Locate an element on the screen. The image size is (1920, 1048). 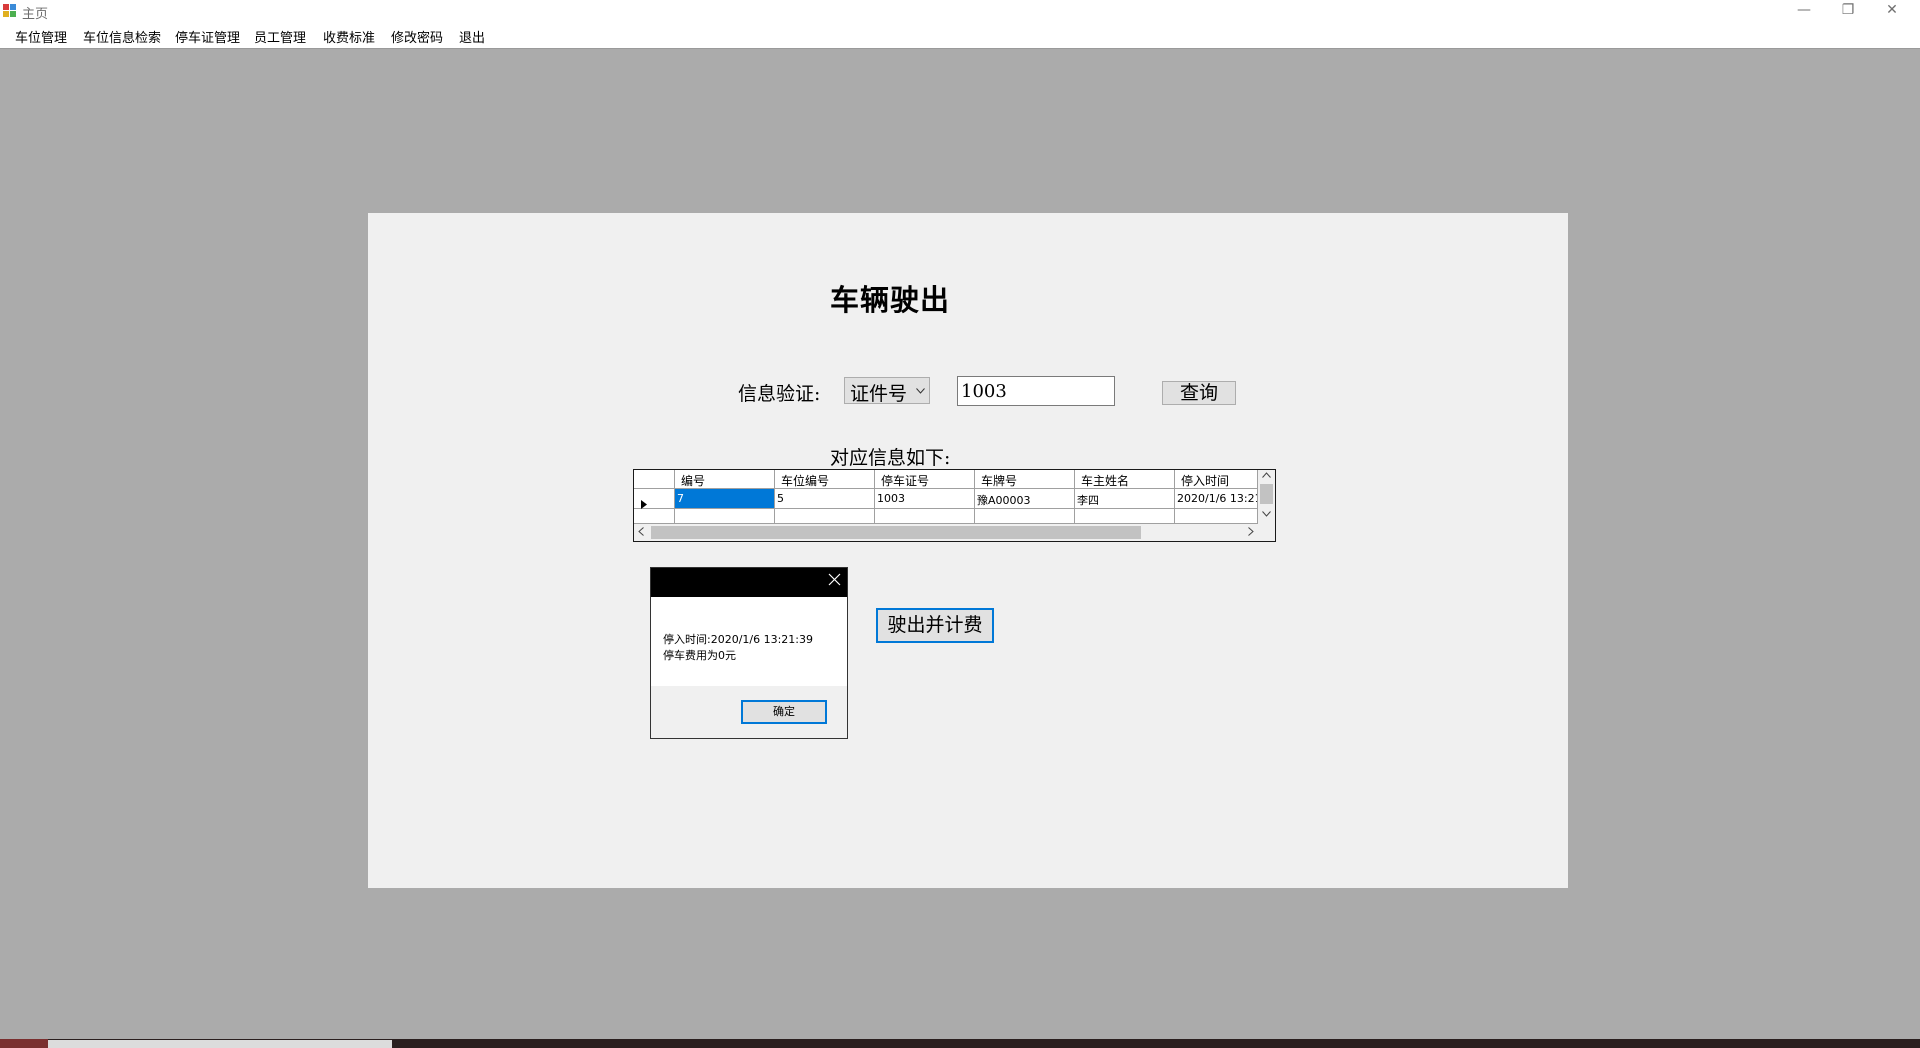
verify-type-select: 证件号 is located at coordinates (887, 391).